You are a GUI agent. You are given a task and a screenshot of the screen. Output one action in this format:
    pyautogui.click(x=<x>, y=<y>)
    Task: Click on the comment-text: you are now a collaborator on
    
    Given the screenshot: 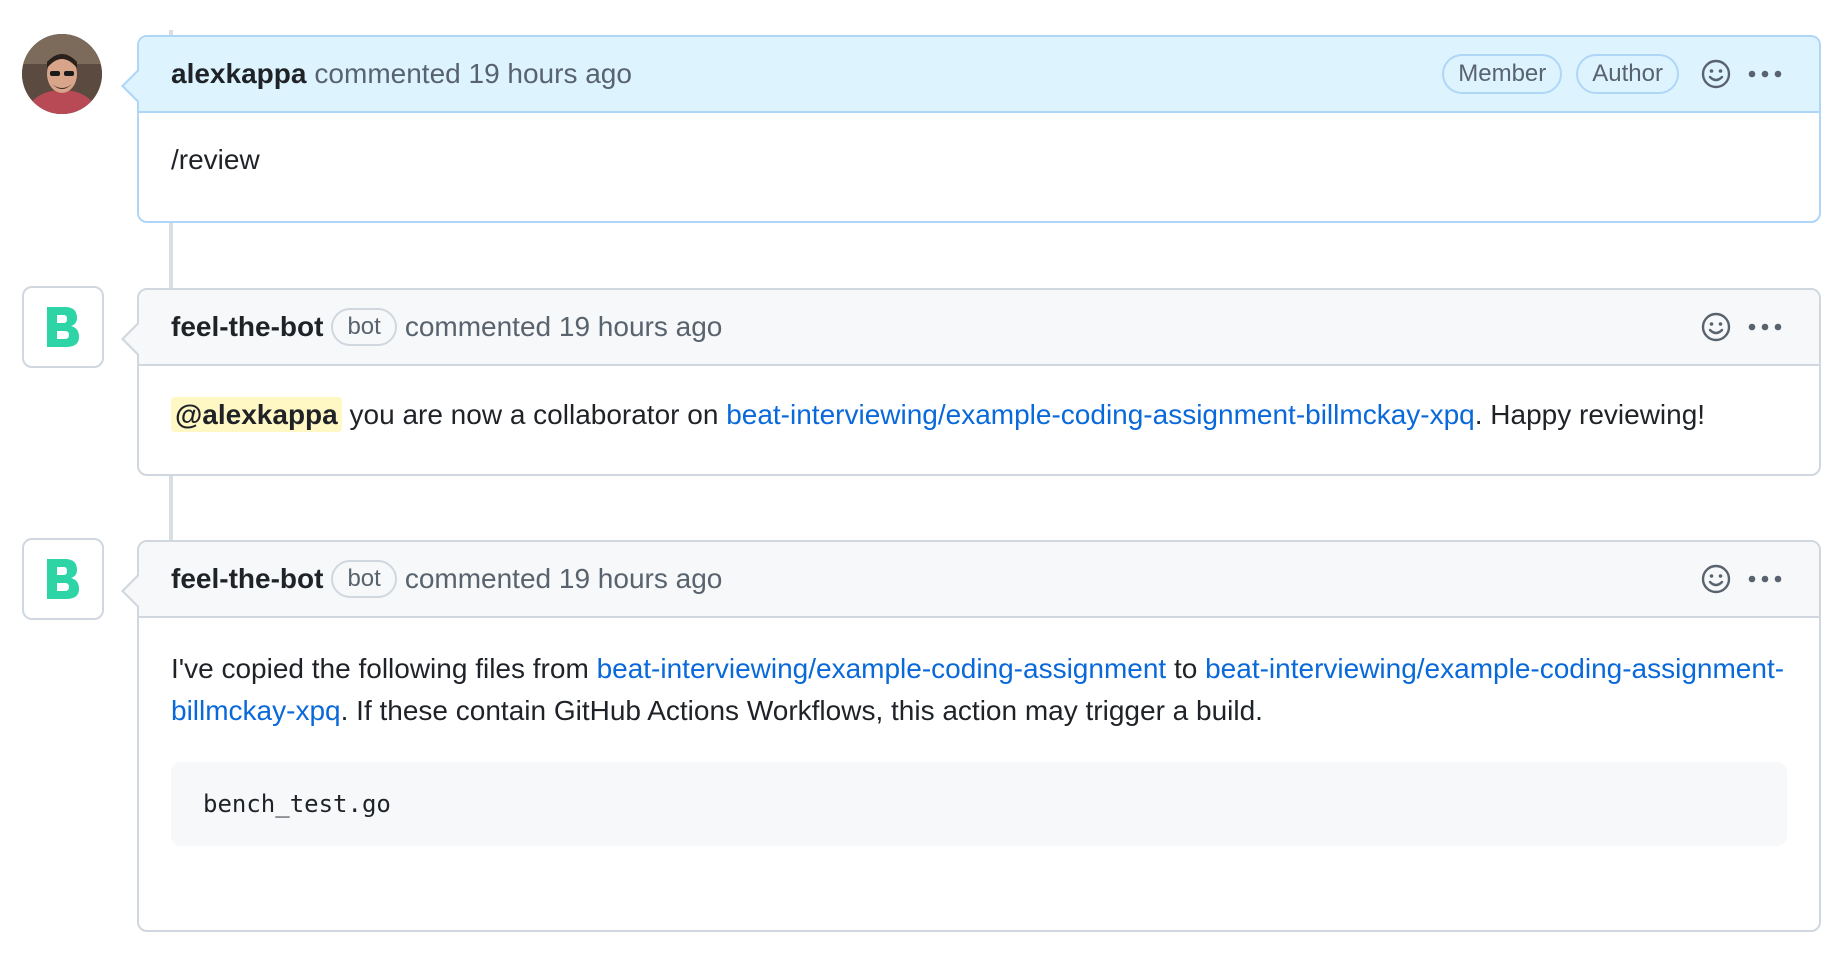 What is the action you would take?
    pyautogui.click(x=534, y=414)
    